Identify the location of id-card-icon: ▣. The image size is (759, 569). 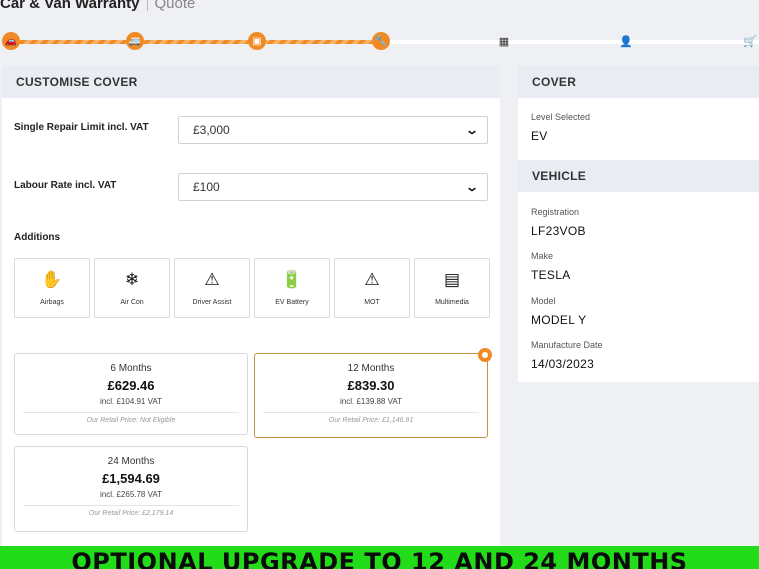
(257, 41).